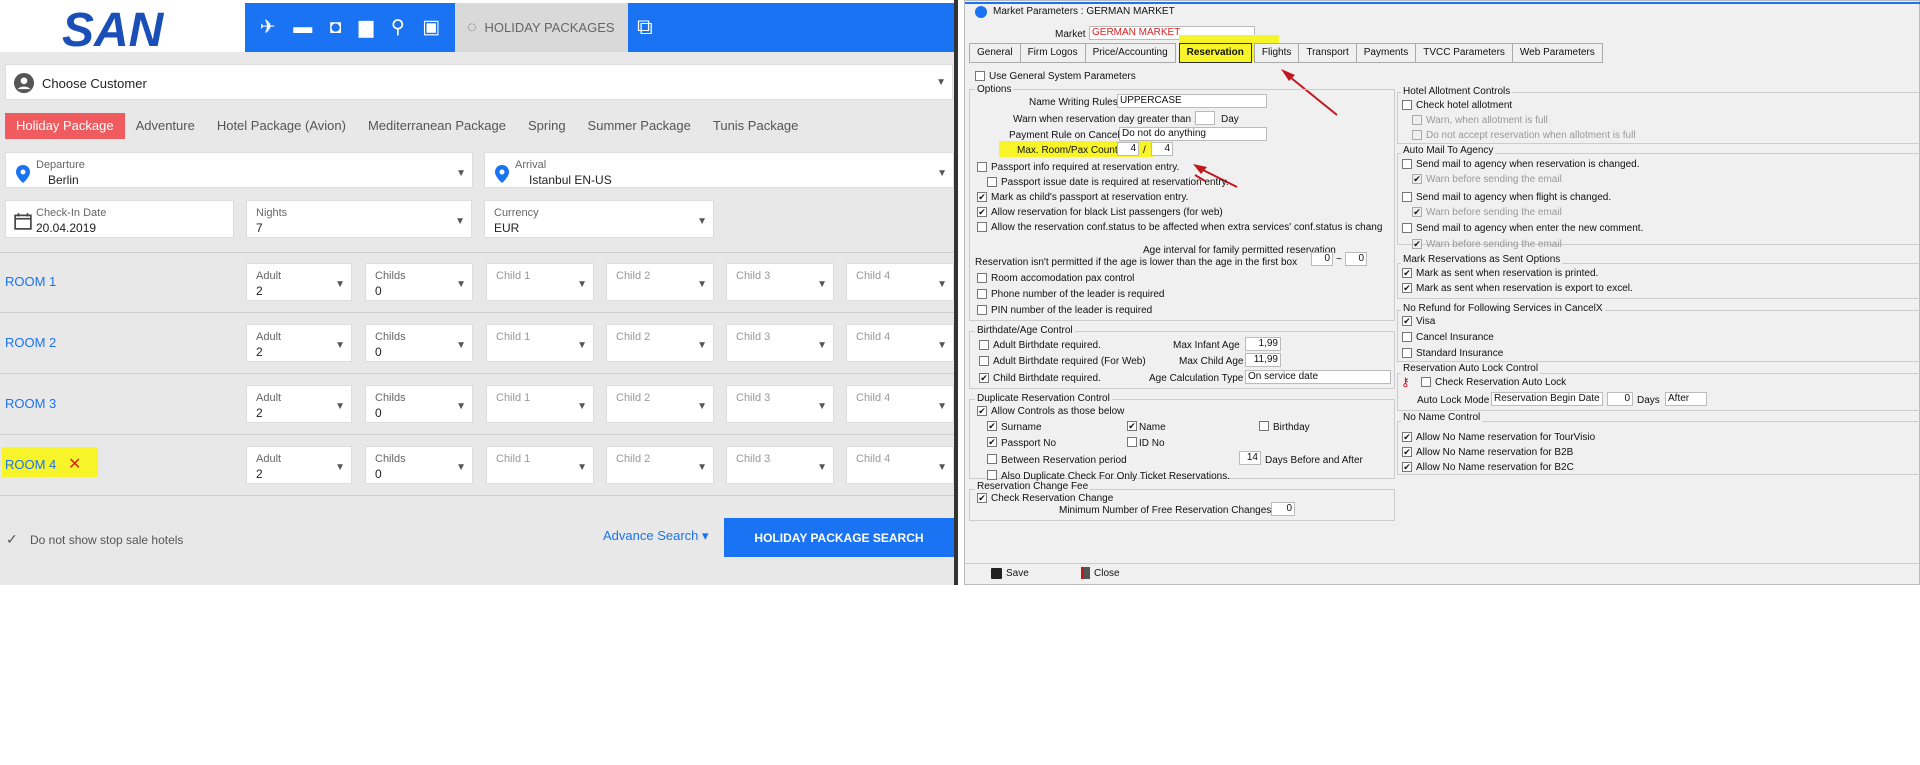  Describe the element at coordinates (1193, 134) in the screenshot. I see `payment-rule-field: Do not do anything` at that location.